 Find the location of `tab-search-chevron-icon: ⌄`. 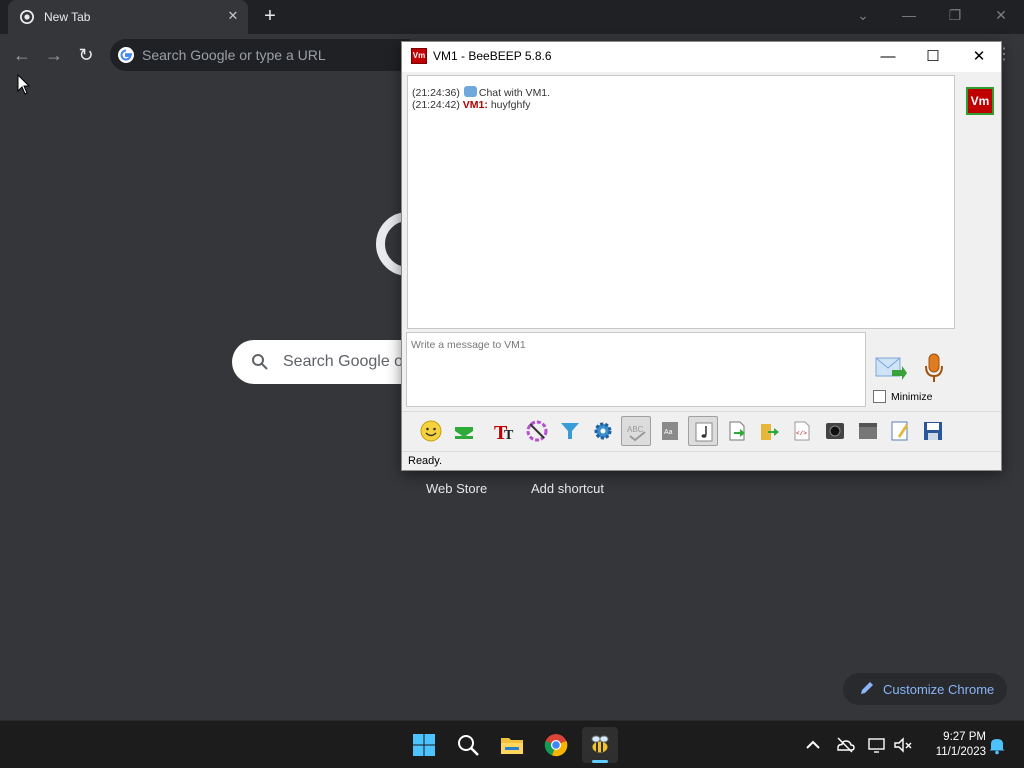

tab-search-chevron-icon: ⌄ is located at coordinates (863, 15).